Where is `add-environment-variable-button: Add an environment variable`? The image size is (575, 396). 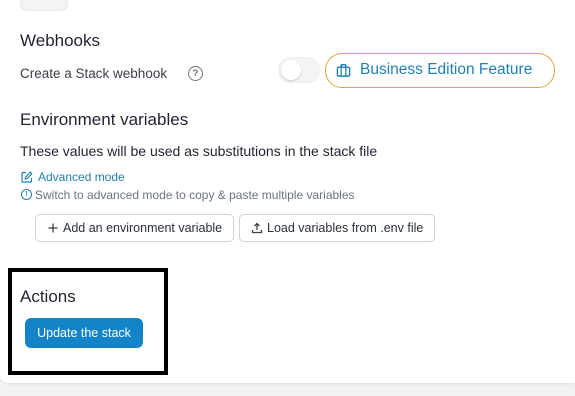
add-environment-variable-button: Add an environment variable is located at coordinates (134, 228).